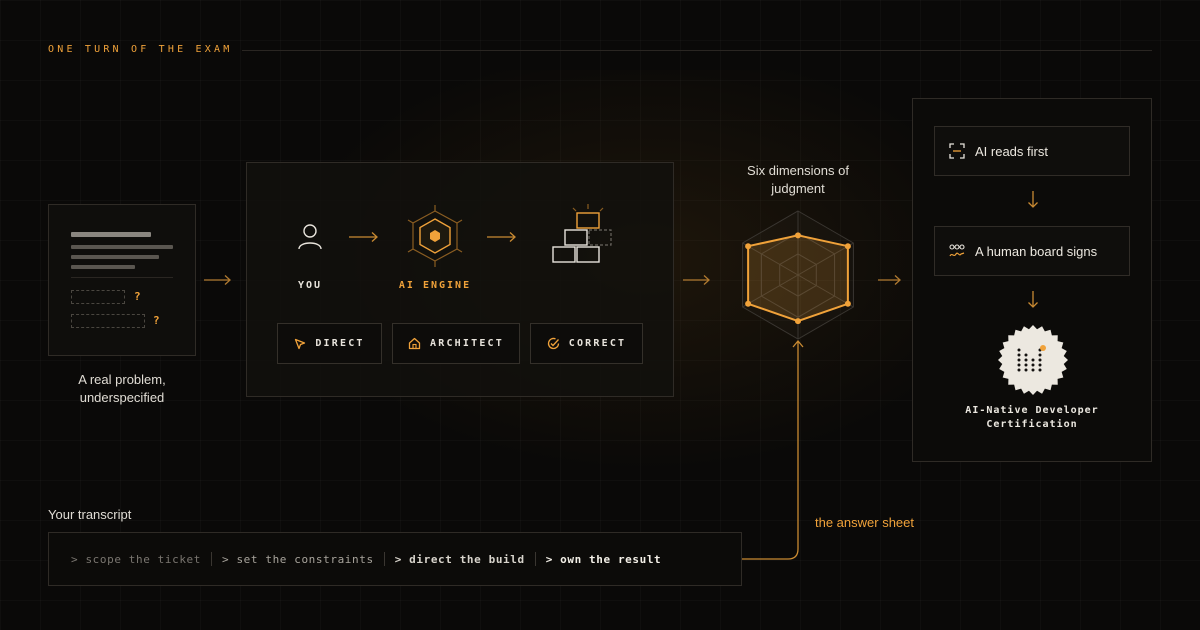 This screenshot has width=1200, height=630. Describe the element at coordinates (865, 522) in the screenshot. I see `answer-sheet-label: the answer sheet` at that location.